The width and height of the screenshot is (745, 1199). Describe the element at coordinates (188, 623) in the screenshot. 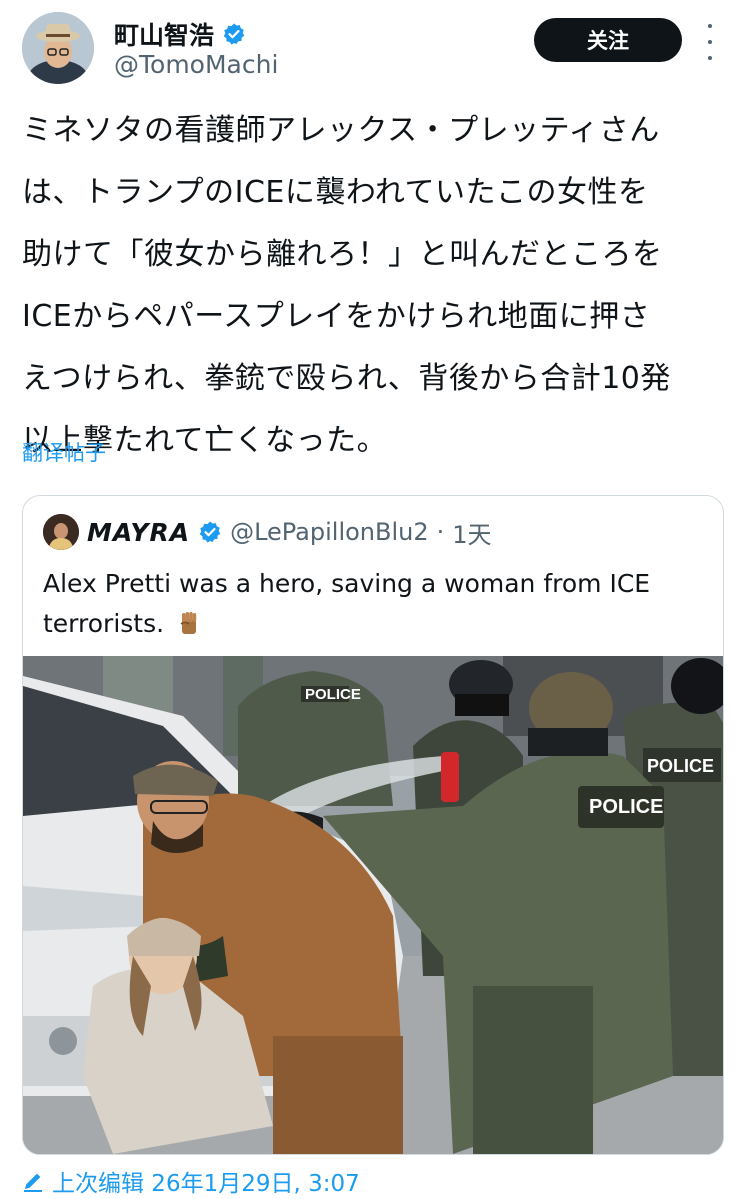

I see `raised-fist-icon` at that location.